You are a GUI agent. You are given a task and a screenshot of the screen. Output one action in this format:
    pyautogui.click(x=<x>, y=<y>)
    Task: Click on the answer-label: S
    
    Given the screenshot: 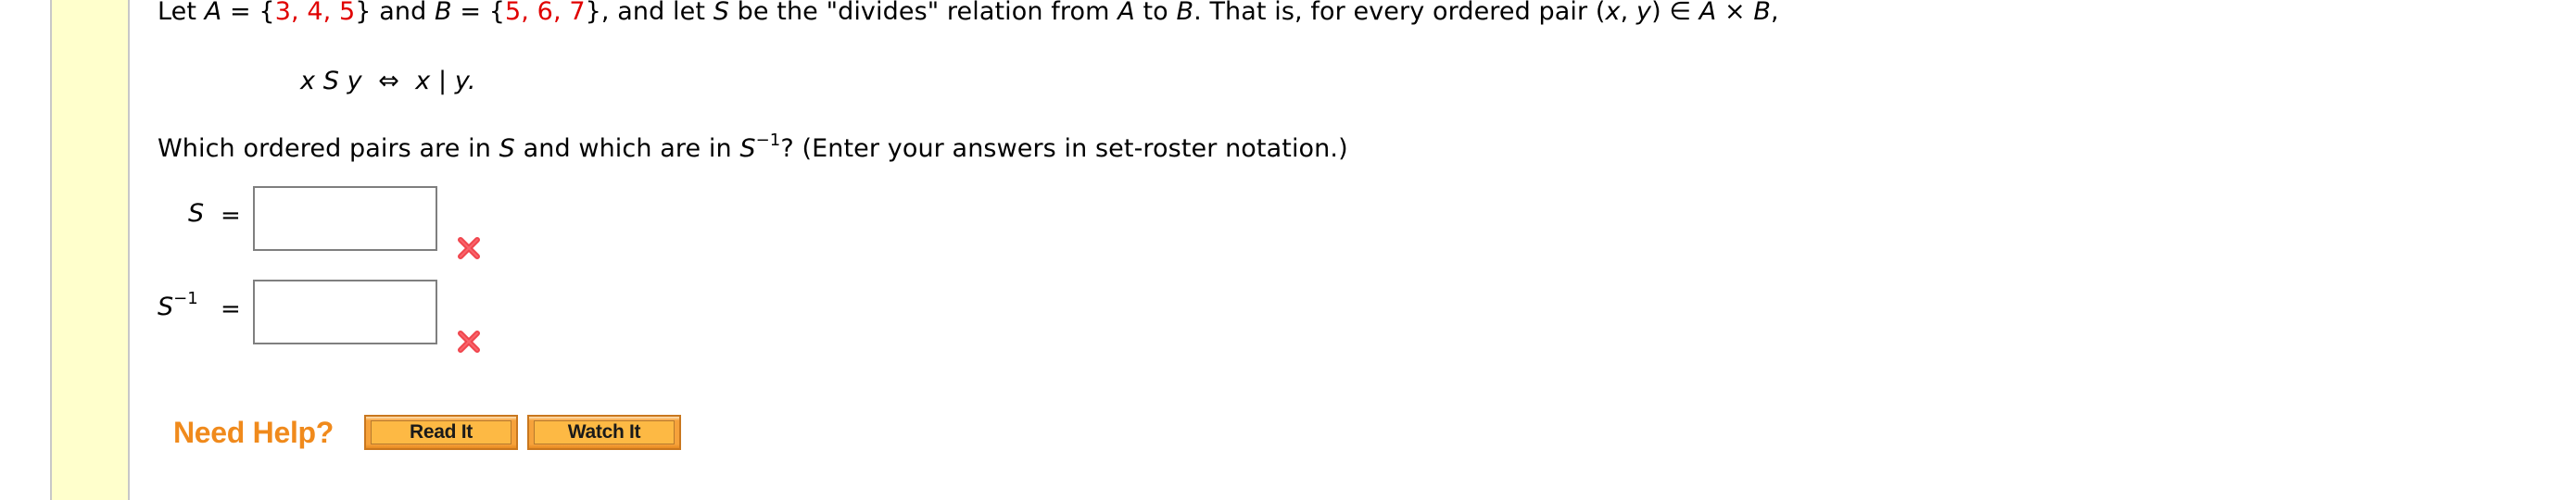 What is the action you would take?
    pyautogui.click(x=196, y=213)
    